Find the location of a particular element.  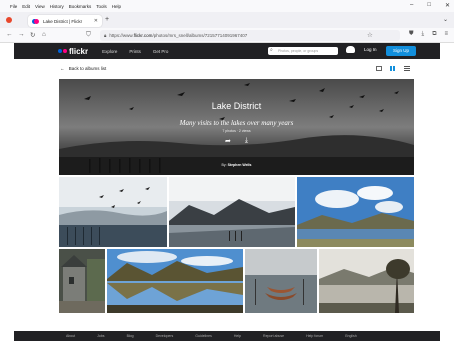

photo-rowing-boats-jetty is located at coordinates (281, 281).